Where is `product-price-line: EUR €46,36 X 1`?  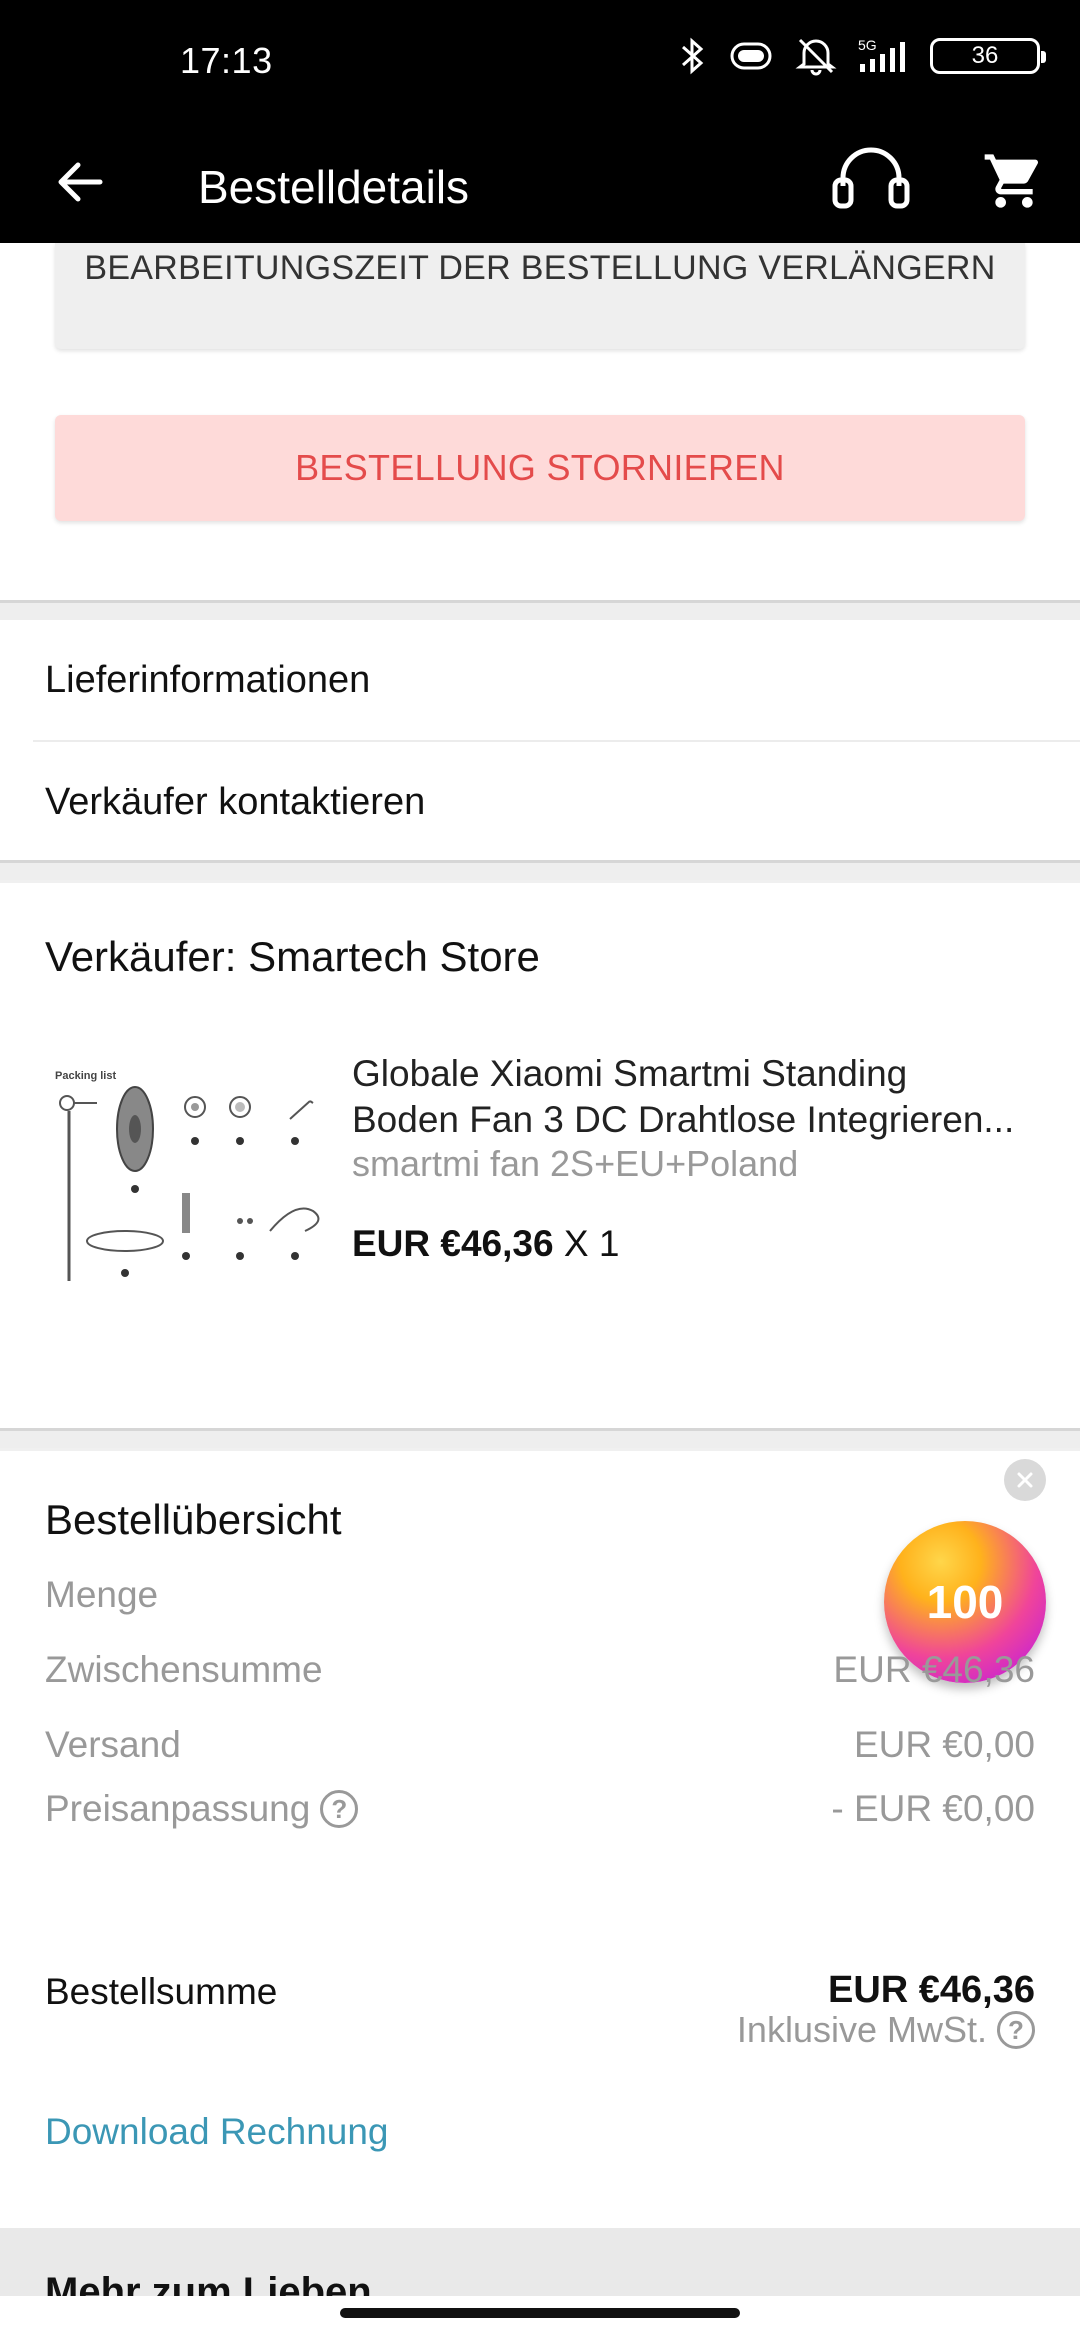
product-price-line: EUR €46,36 X 1 is located at coordinates (485, 1244).